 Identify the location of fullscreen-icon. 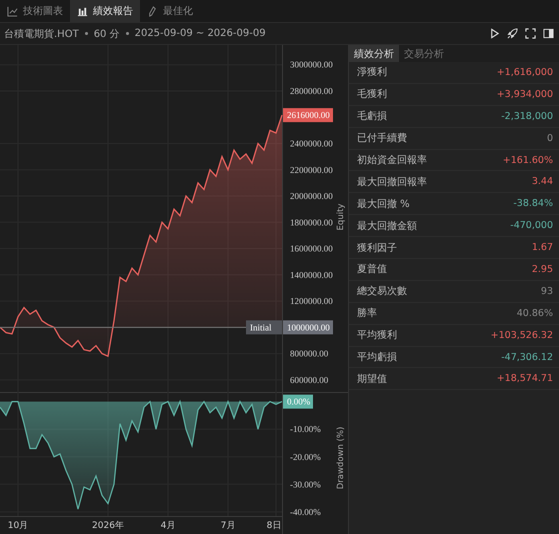
(530, 33).